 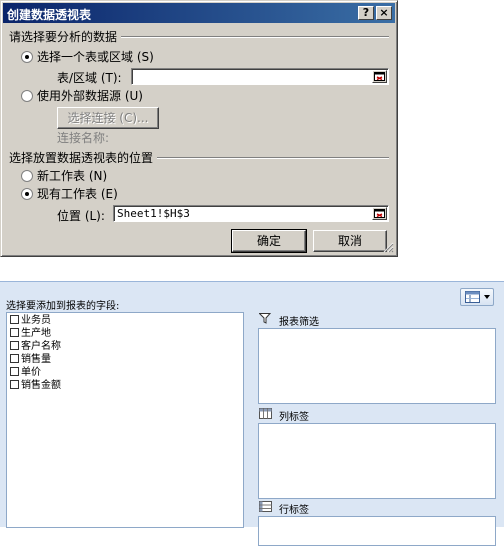 What do you see at coordinates (36, 320) in the screenshot?
I see `field-name: 业务员` at bounding box center [36, 320].